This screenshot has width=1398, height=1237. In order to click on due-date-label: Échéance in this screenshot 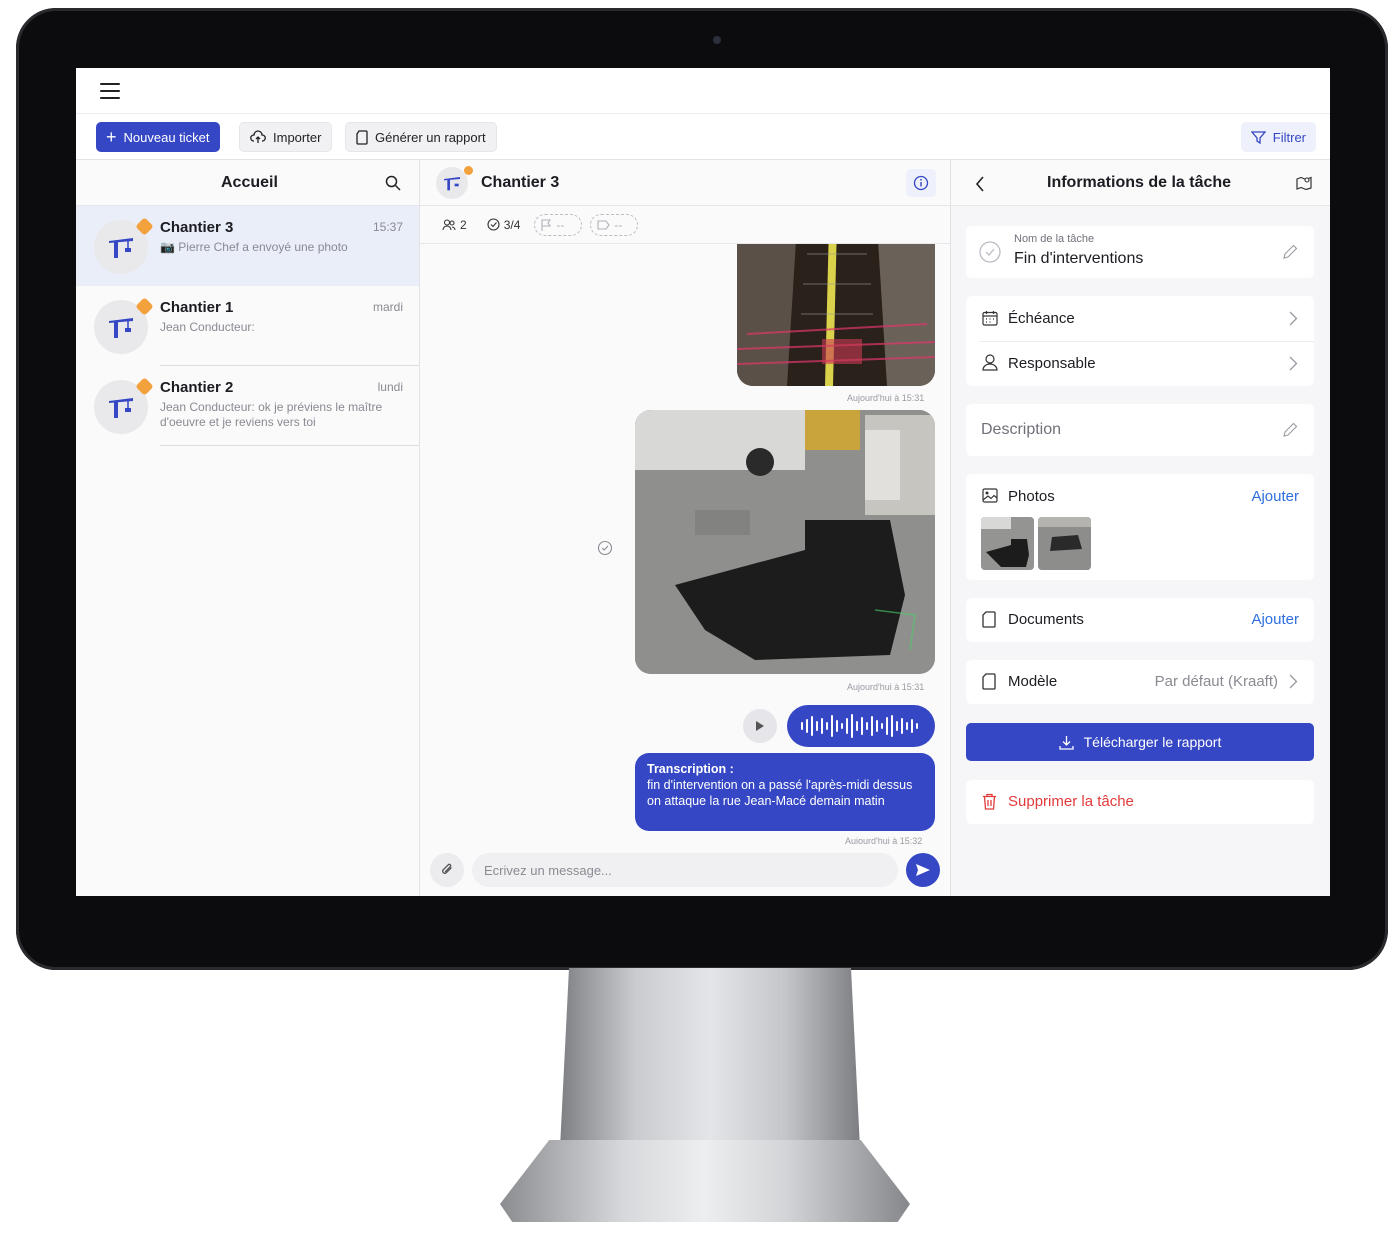, I will do `click(1041, 318)`.